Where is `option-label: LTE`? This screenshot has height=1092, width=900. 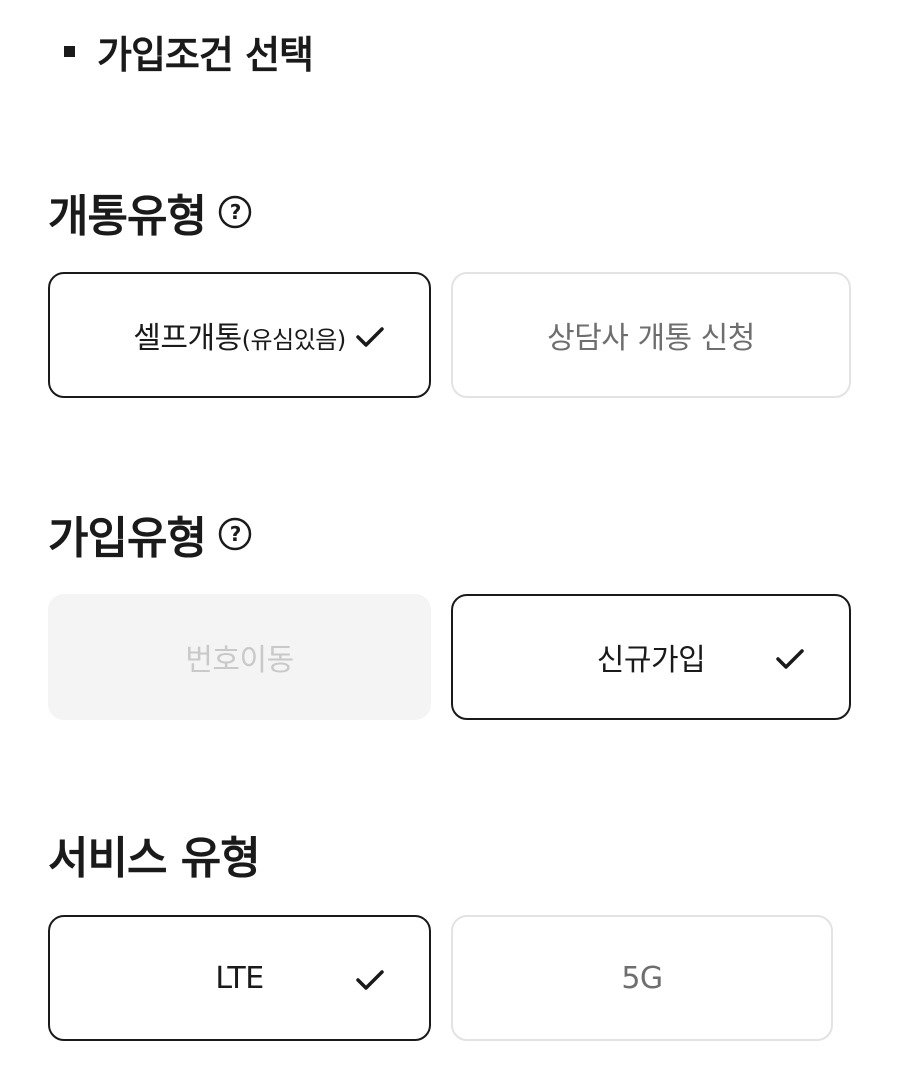
option-label: LTE is located at coordinates (239, 978).